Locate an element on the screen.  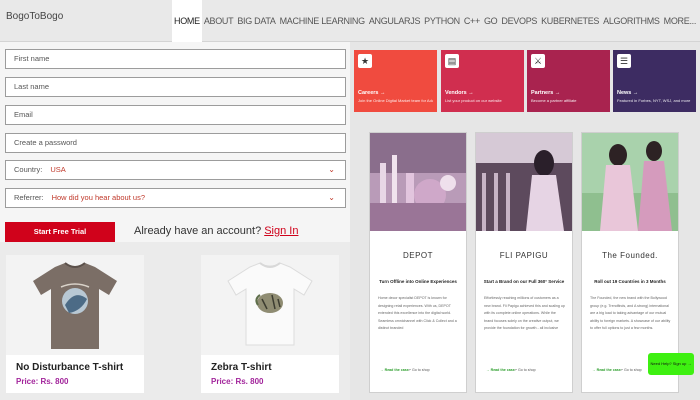
tile-desc: Featured in Forbes, NYT, WSJ, and more is located at coordinates (654, 100).